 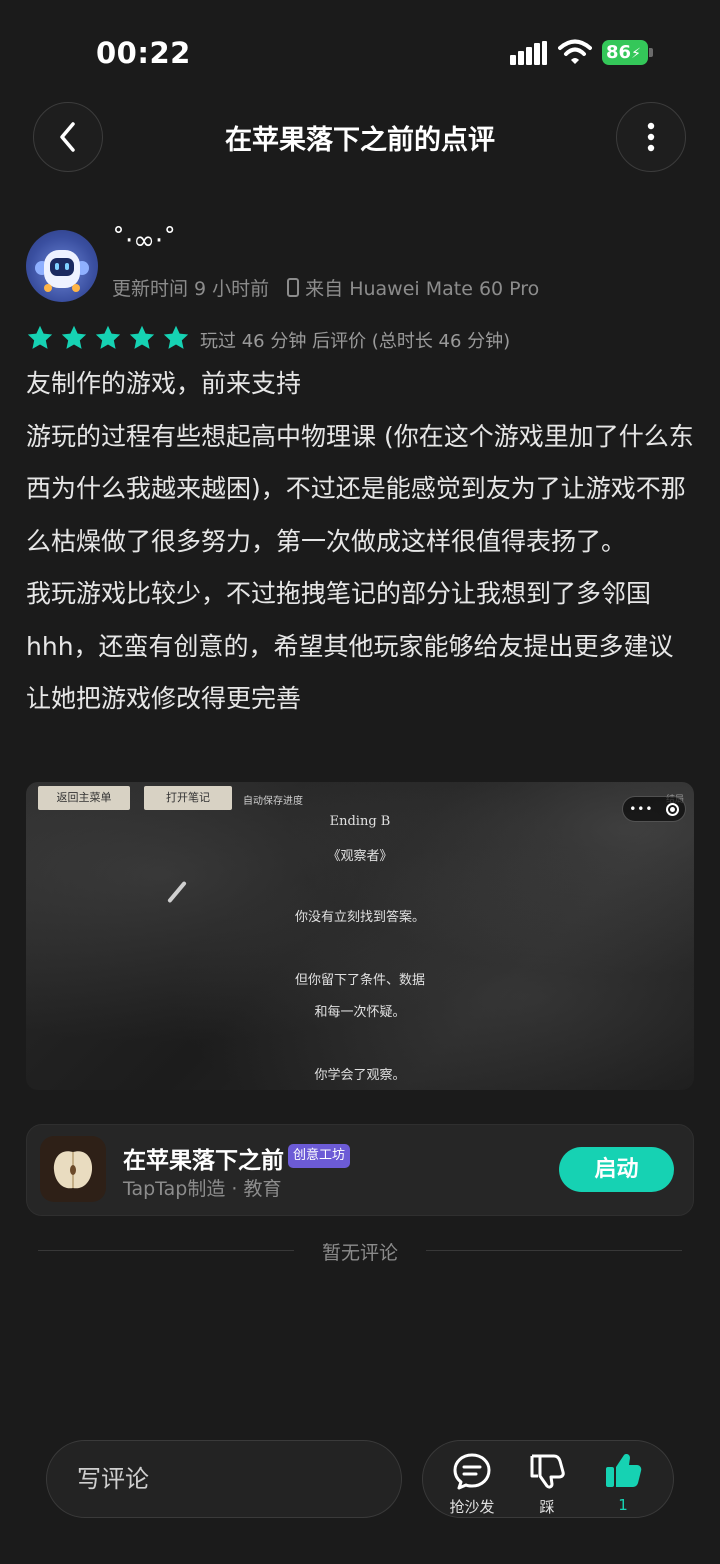 I want to click on device-info: 来自 Huawei Mate 60 Pro, so click(x=422, y=289).